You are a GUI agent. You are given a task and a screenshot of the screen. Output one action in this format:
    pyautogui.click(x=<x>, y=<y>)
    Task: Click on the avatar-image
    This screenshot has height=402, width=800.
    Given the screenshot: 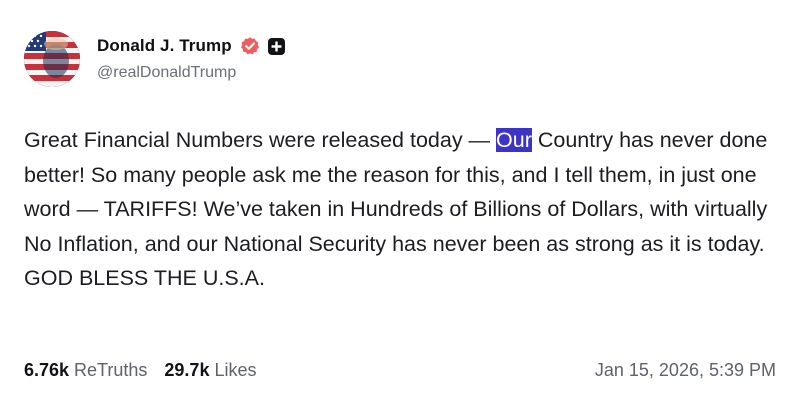 What is the action you would take?
    pyautogui.click(x=52, y=59)
    